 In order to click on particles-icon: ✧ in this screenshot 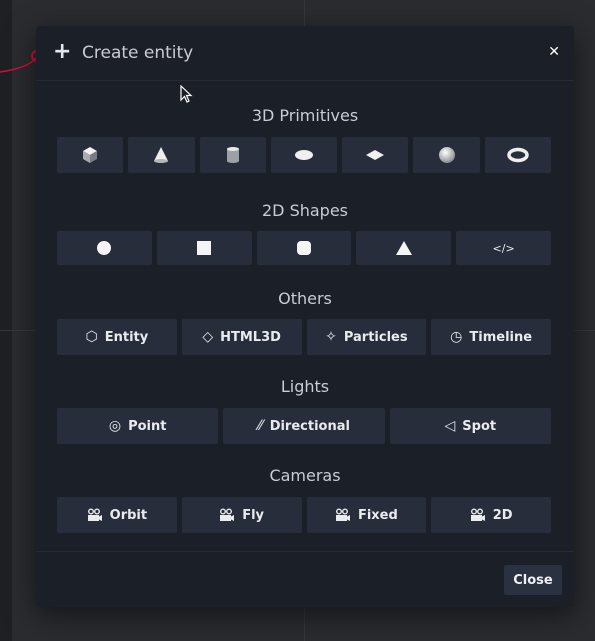, I will do `click(331, 337)`.